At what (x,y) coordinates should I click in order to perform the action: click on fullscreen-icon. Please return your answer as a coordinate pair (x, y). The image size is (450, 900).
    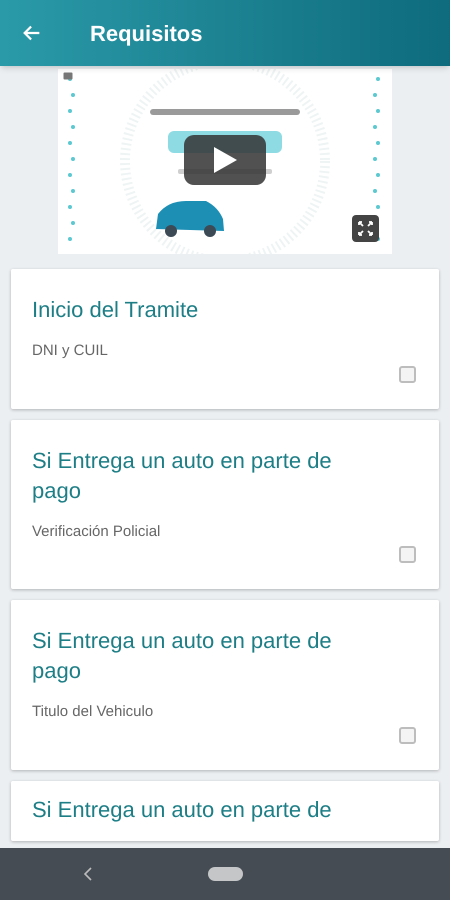
    Looking at the image, I should click on (365, 228).